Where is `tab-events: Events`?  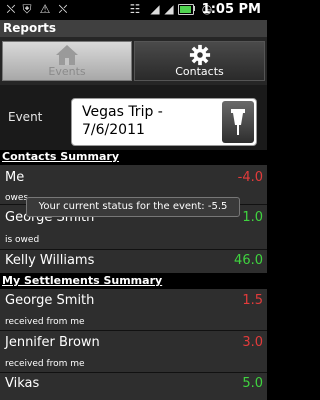
tab-events: Events is located at coordinates (67, 61).